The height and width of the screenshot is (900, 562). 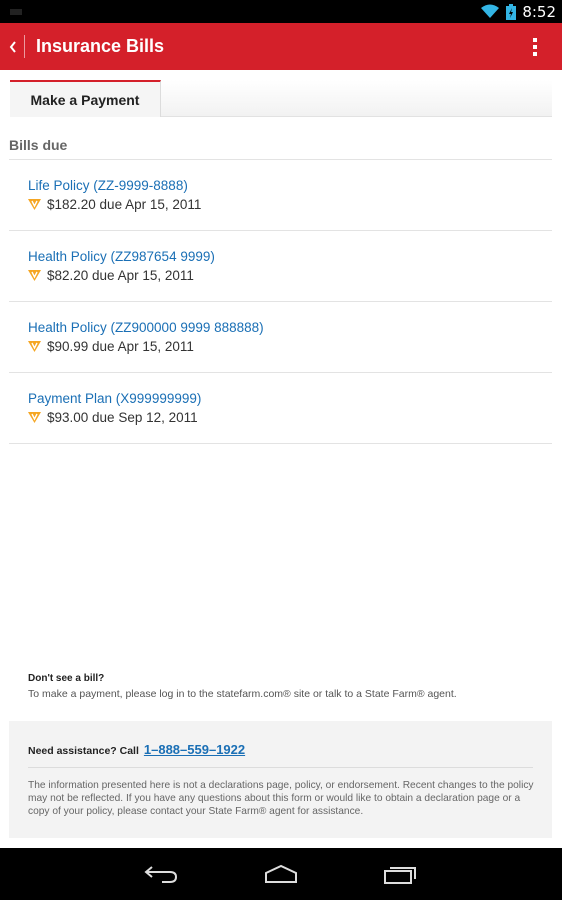 I want to click on action-bar: Insurance Bills, so click(x=281, y=46).